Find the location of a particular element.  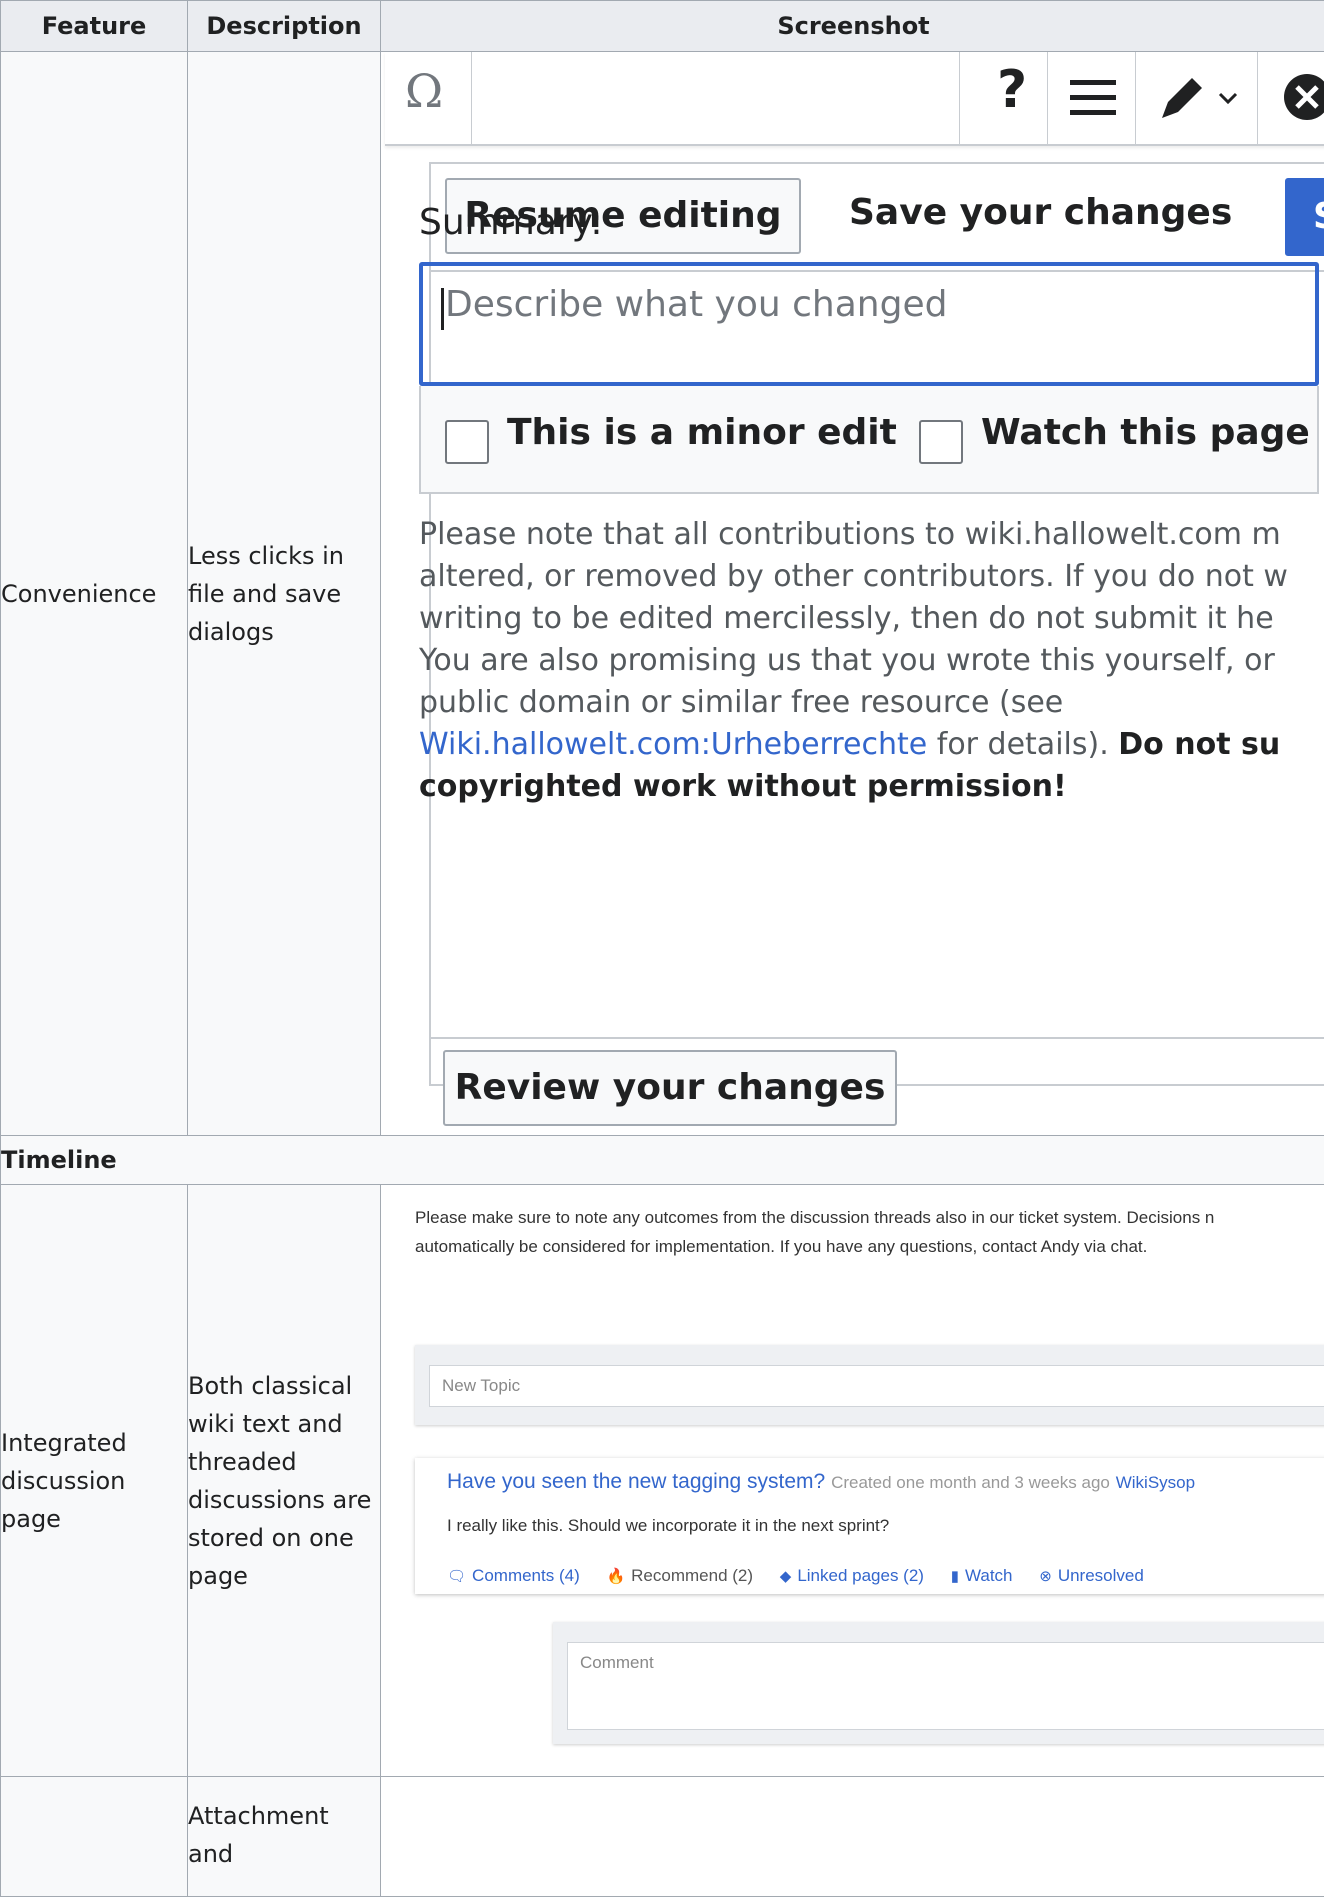

hamburger-icon is located at coordinates (1093, 98).